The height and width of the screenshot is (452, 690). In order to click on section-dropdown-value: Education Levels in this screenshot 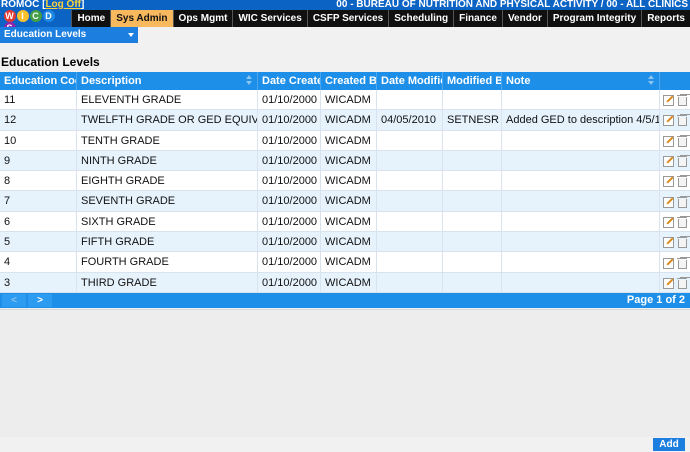, I will do `click(45, 34)`.